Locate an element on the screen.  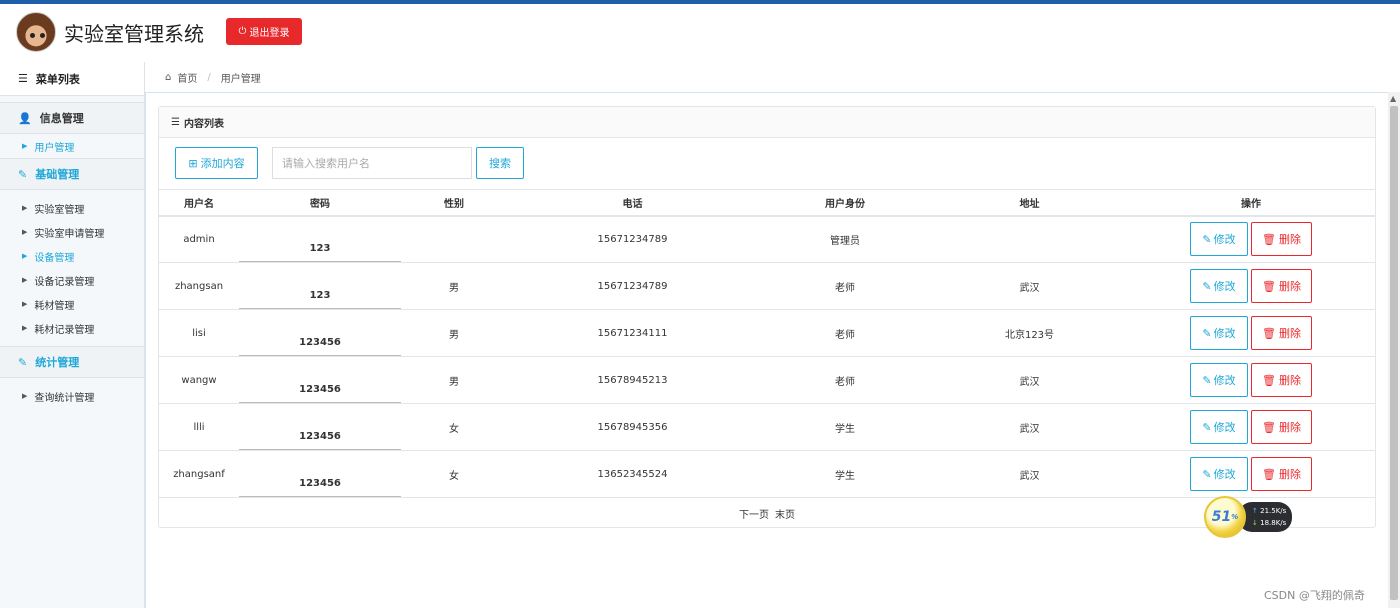
scrollbar-thumb is located at coordinates (1394, 353).